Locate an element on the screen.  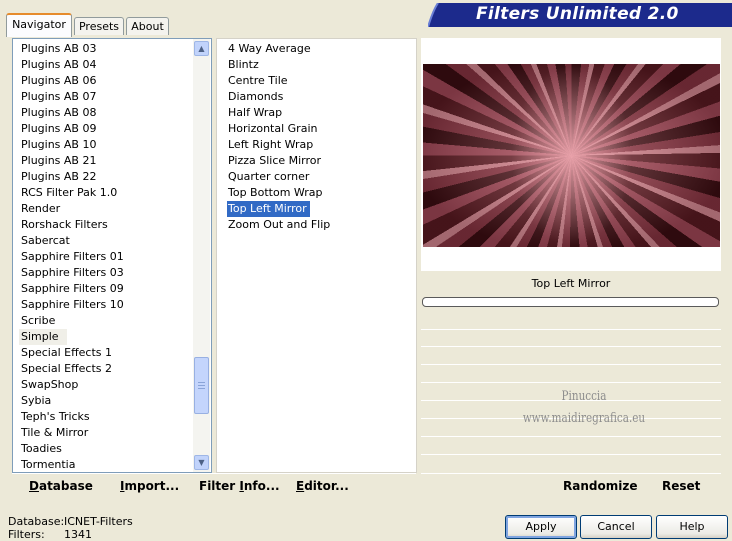
category-item: Sapphire Filters 03 is located at coordinates (72, 273).